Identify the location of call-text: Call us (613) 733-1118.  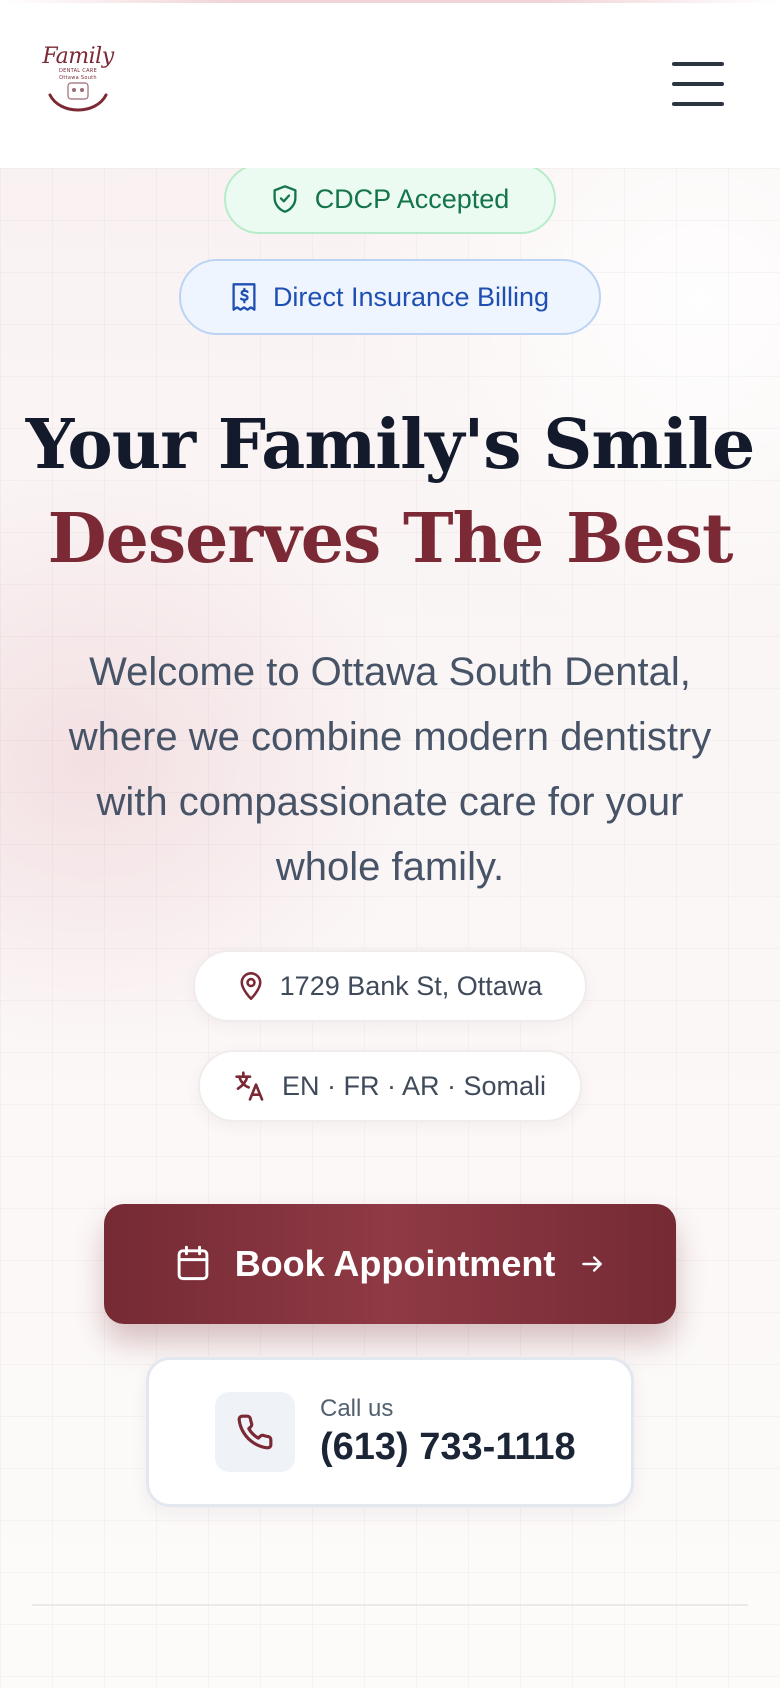
(448, 1432).